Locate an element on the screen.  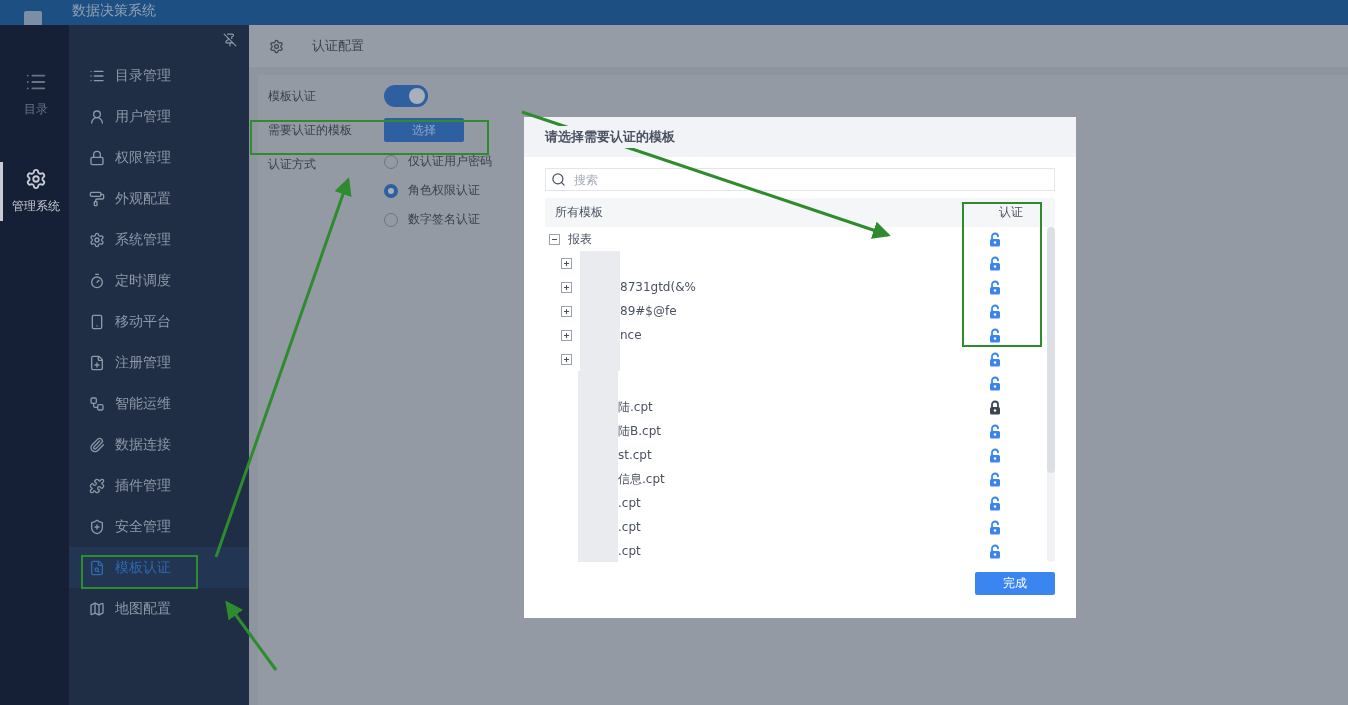
radio-button is located at coordinates (391, 190).